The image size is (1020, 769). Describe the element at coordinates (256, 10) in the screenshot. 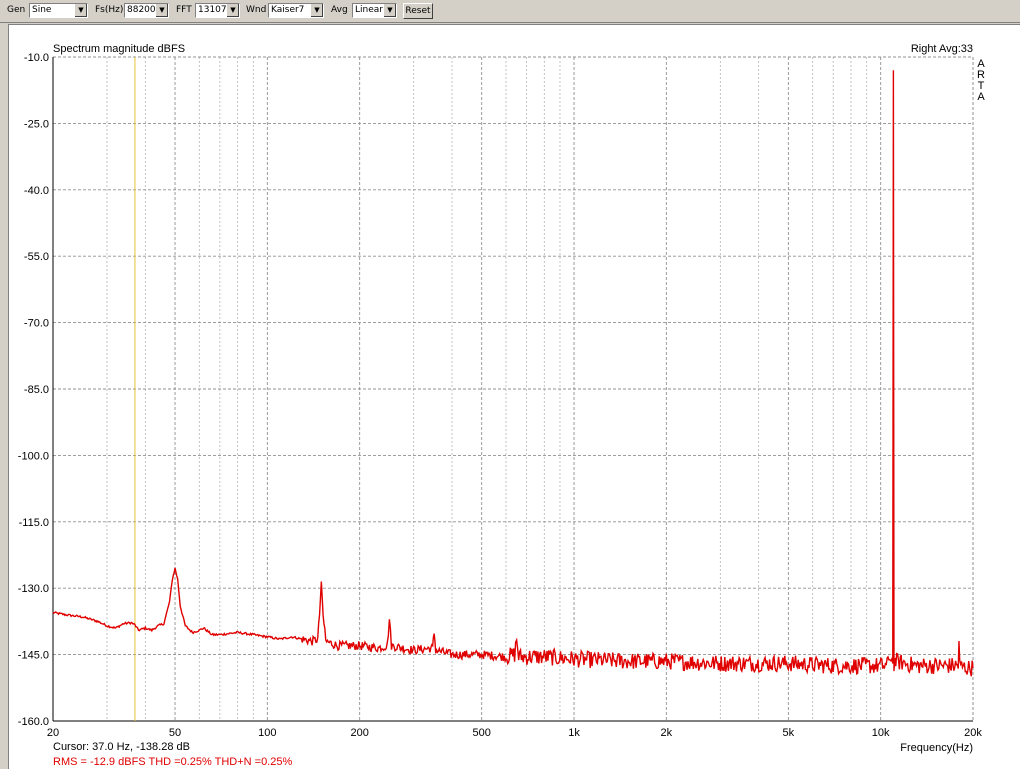

I see `wnd-label: Wnd` at that location.